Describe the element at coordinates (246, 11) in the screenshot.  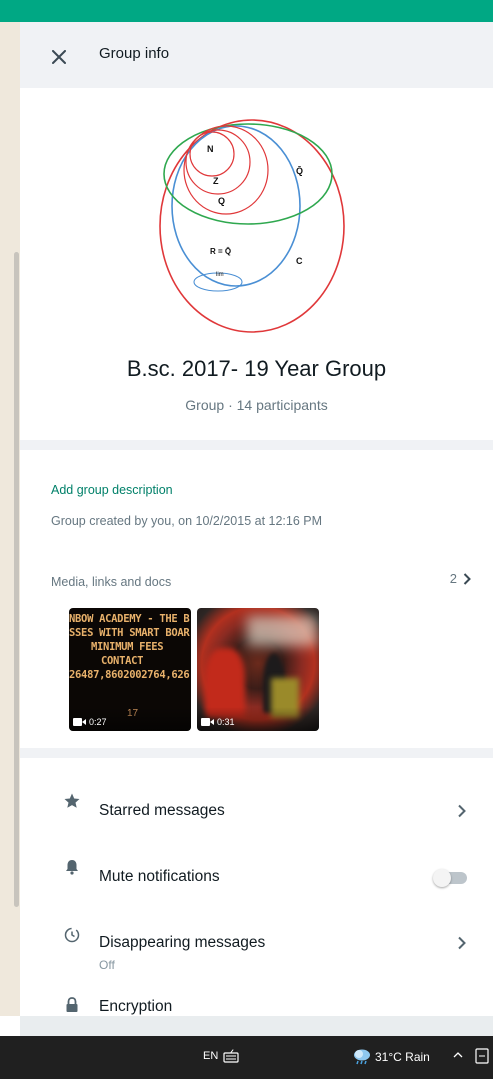
I see `app-top-bar` at that location.